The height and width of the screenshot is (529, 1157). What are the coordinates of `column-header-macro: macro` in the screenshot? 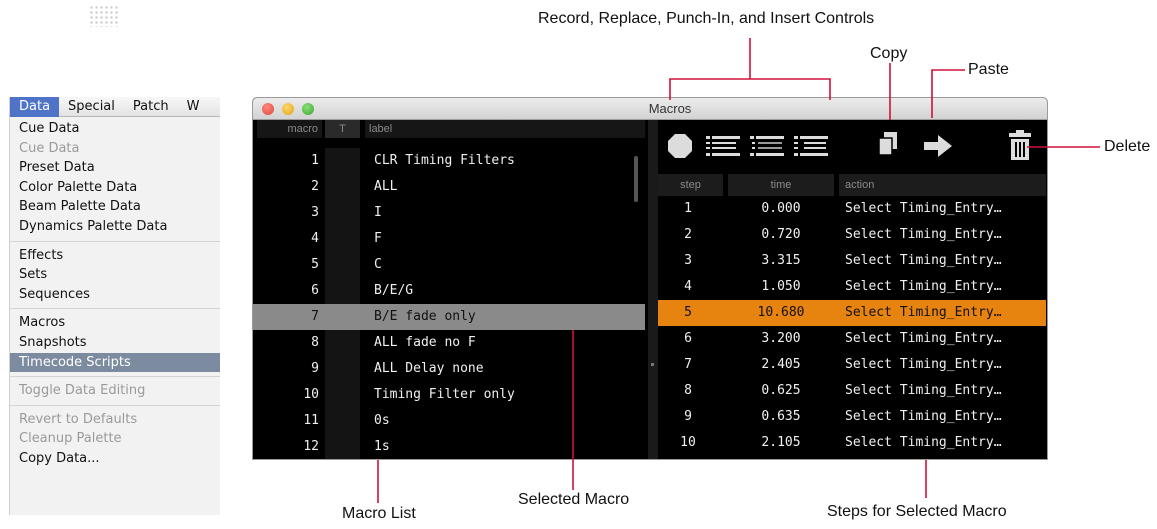 It's located at (289, 129).